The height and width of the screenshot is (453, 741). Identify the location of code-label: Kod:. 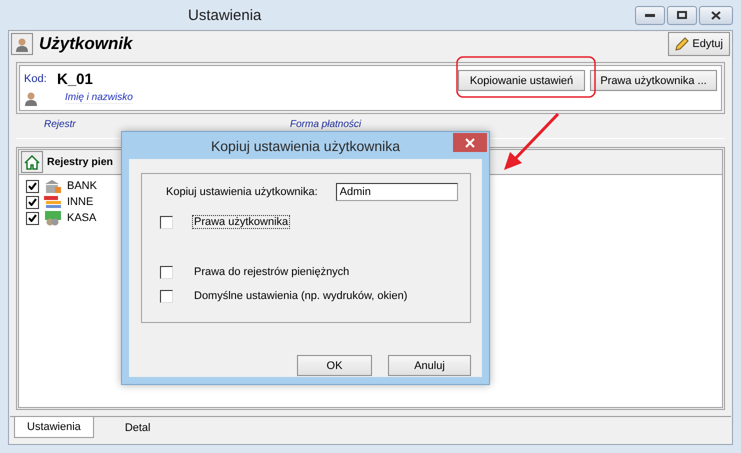
(36, 79).